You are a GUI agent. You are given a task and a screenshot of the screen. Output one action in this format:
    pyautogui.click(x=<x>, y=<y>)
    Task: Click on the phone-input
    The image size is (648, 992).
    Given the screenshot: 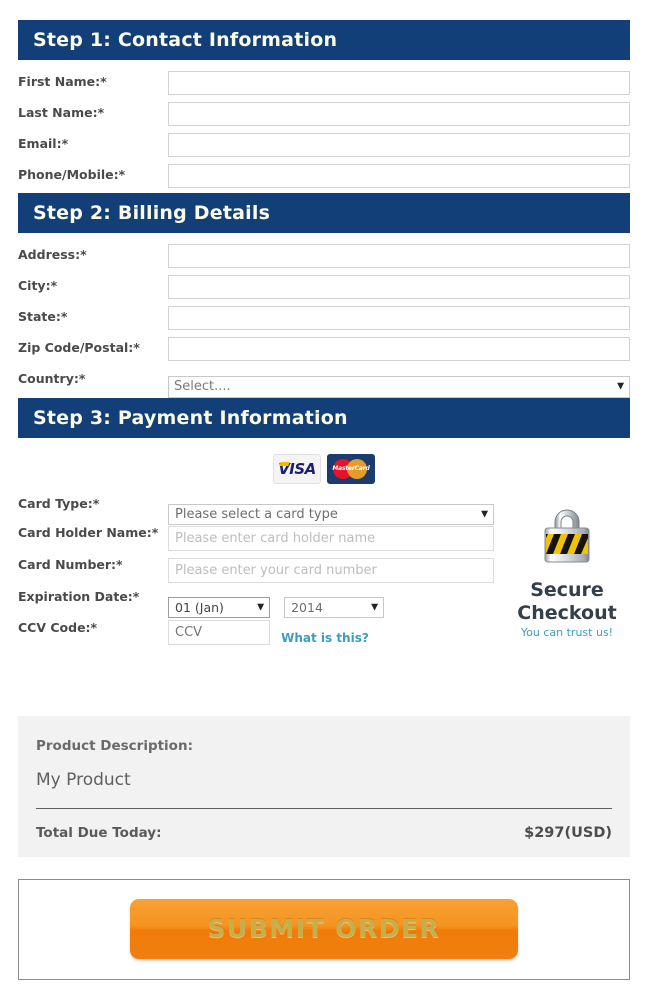 What is the action you would take?
    pyautogui.click(x=399, y=176)
    